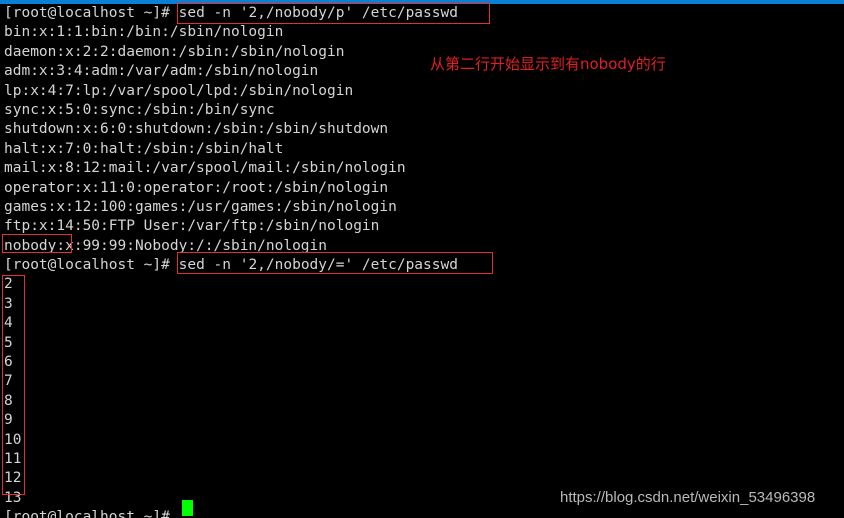 The height and width of the screenshot is (518, 844). Describe the element at coordinates (422, 110) in the screenshot. I see `terminal-output-line: sync:x:5:0:sync:/sbin:/bin/sync` at that location.